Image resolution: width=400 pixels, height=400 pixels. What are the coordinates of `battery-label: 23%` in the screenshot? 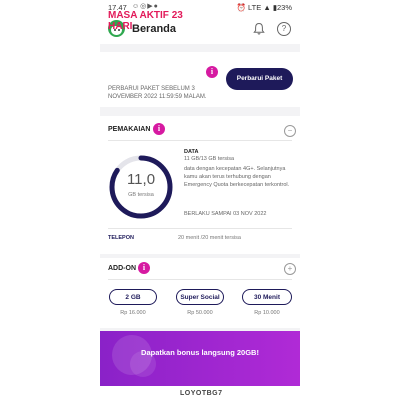 It's located at (284, 7).